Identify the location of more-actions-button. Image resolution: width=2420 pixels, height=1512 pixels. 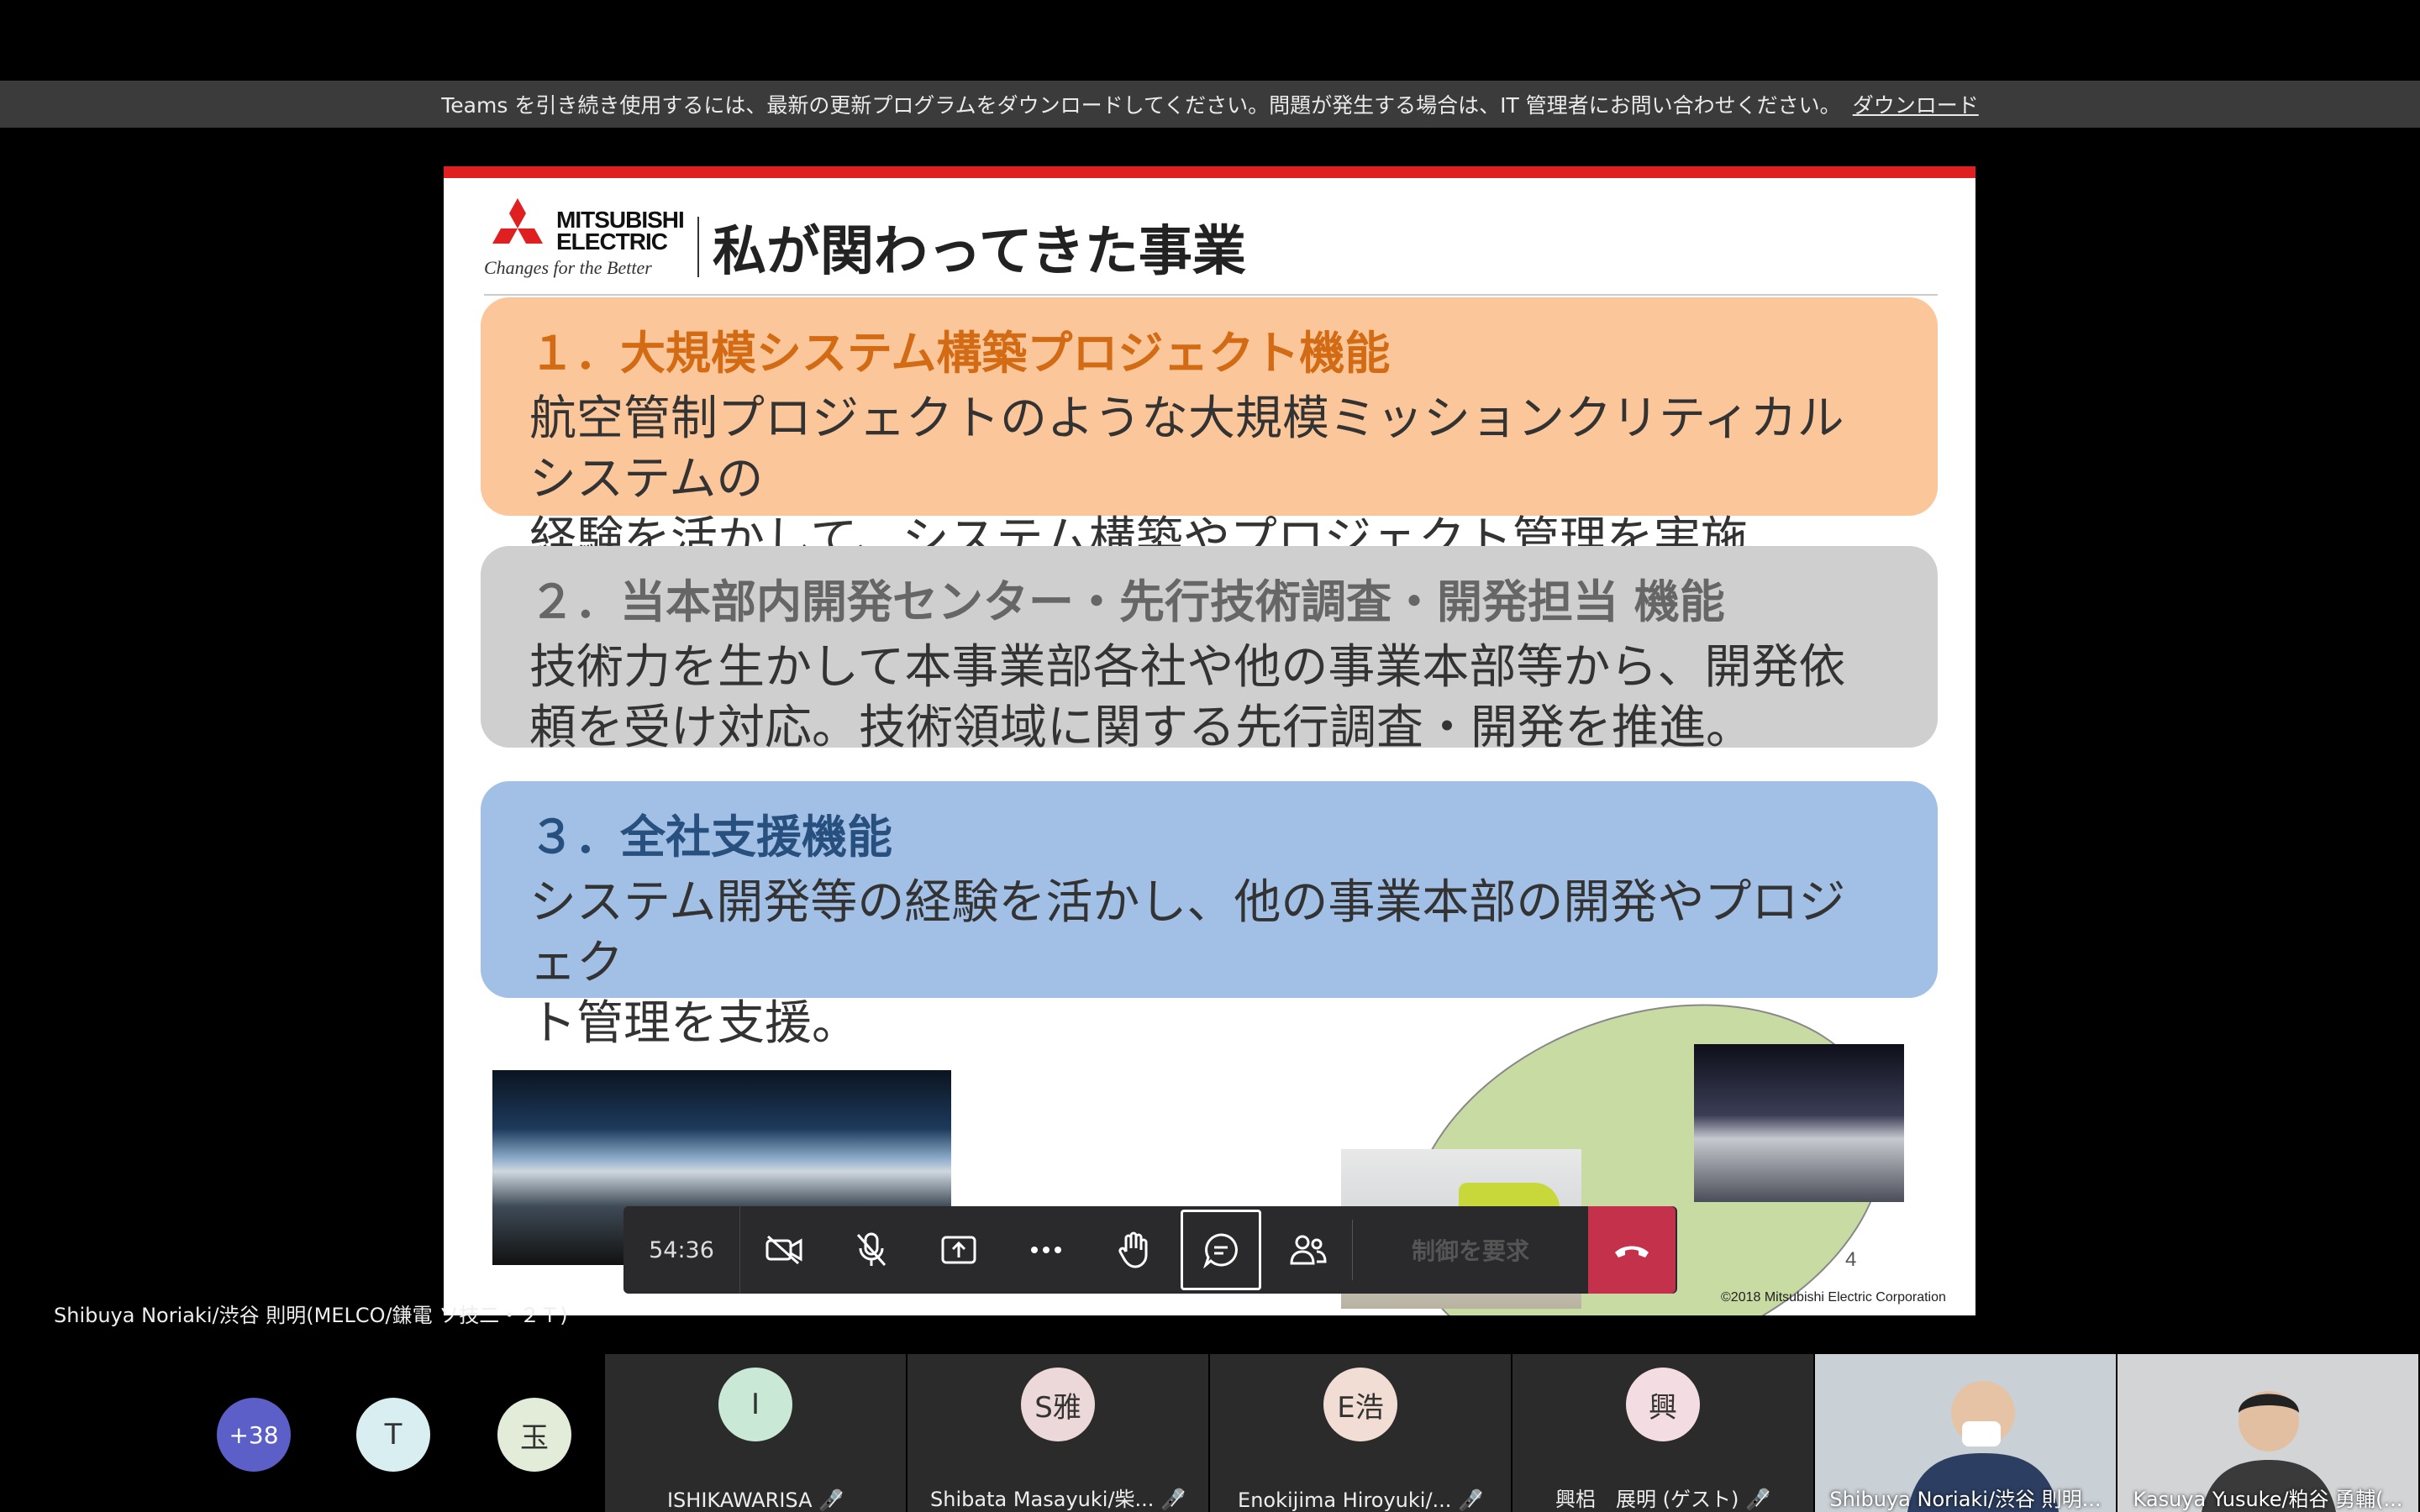
(1046, 1250).